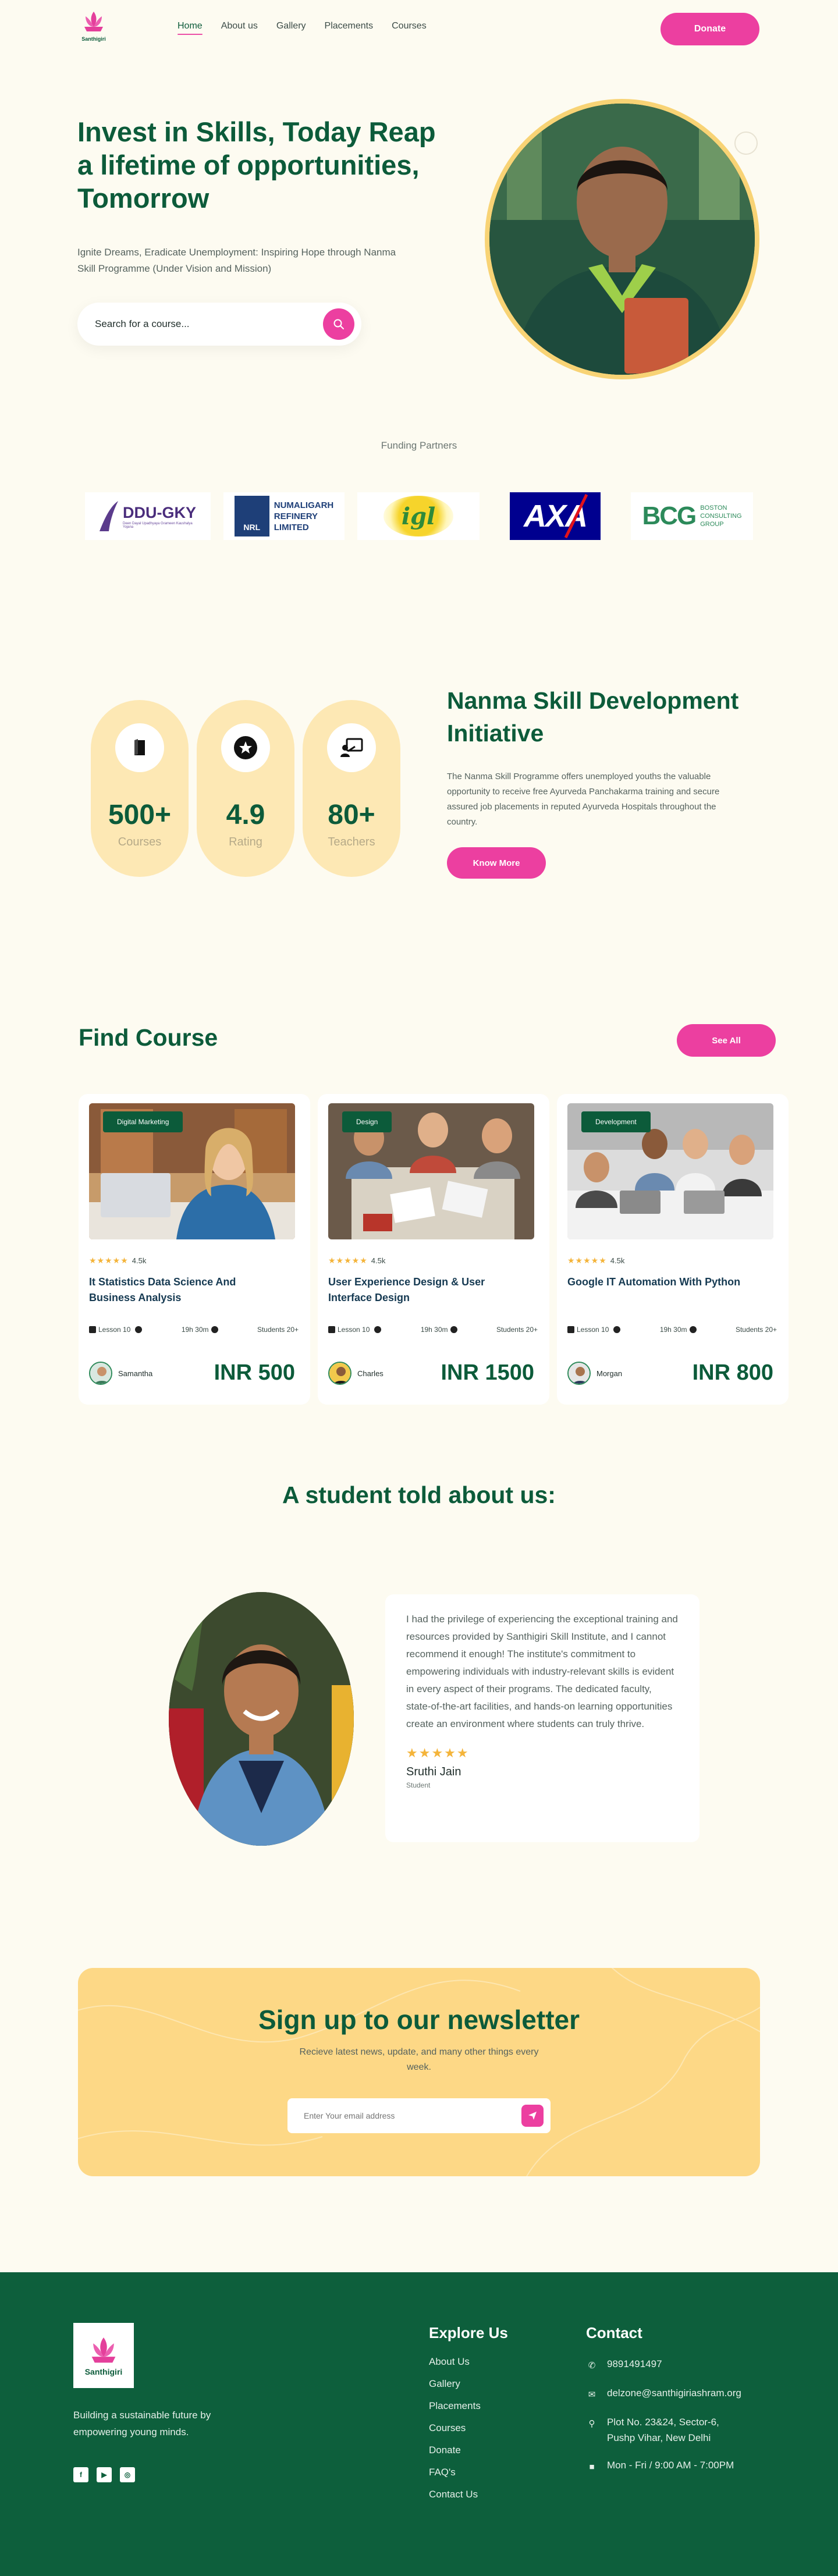 Image resolution: width=838 pixels, height=2576 pixels. Describe the element at coordinates (246, 788) in the screenshot. I see `stat-card-rating: 4.9 Rating` at that location.